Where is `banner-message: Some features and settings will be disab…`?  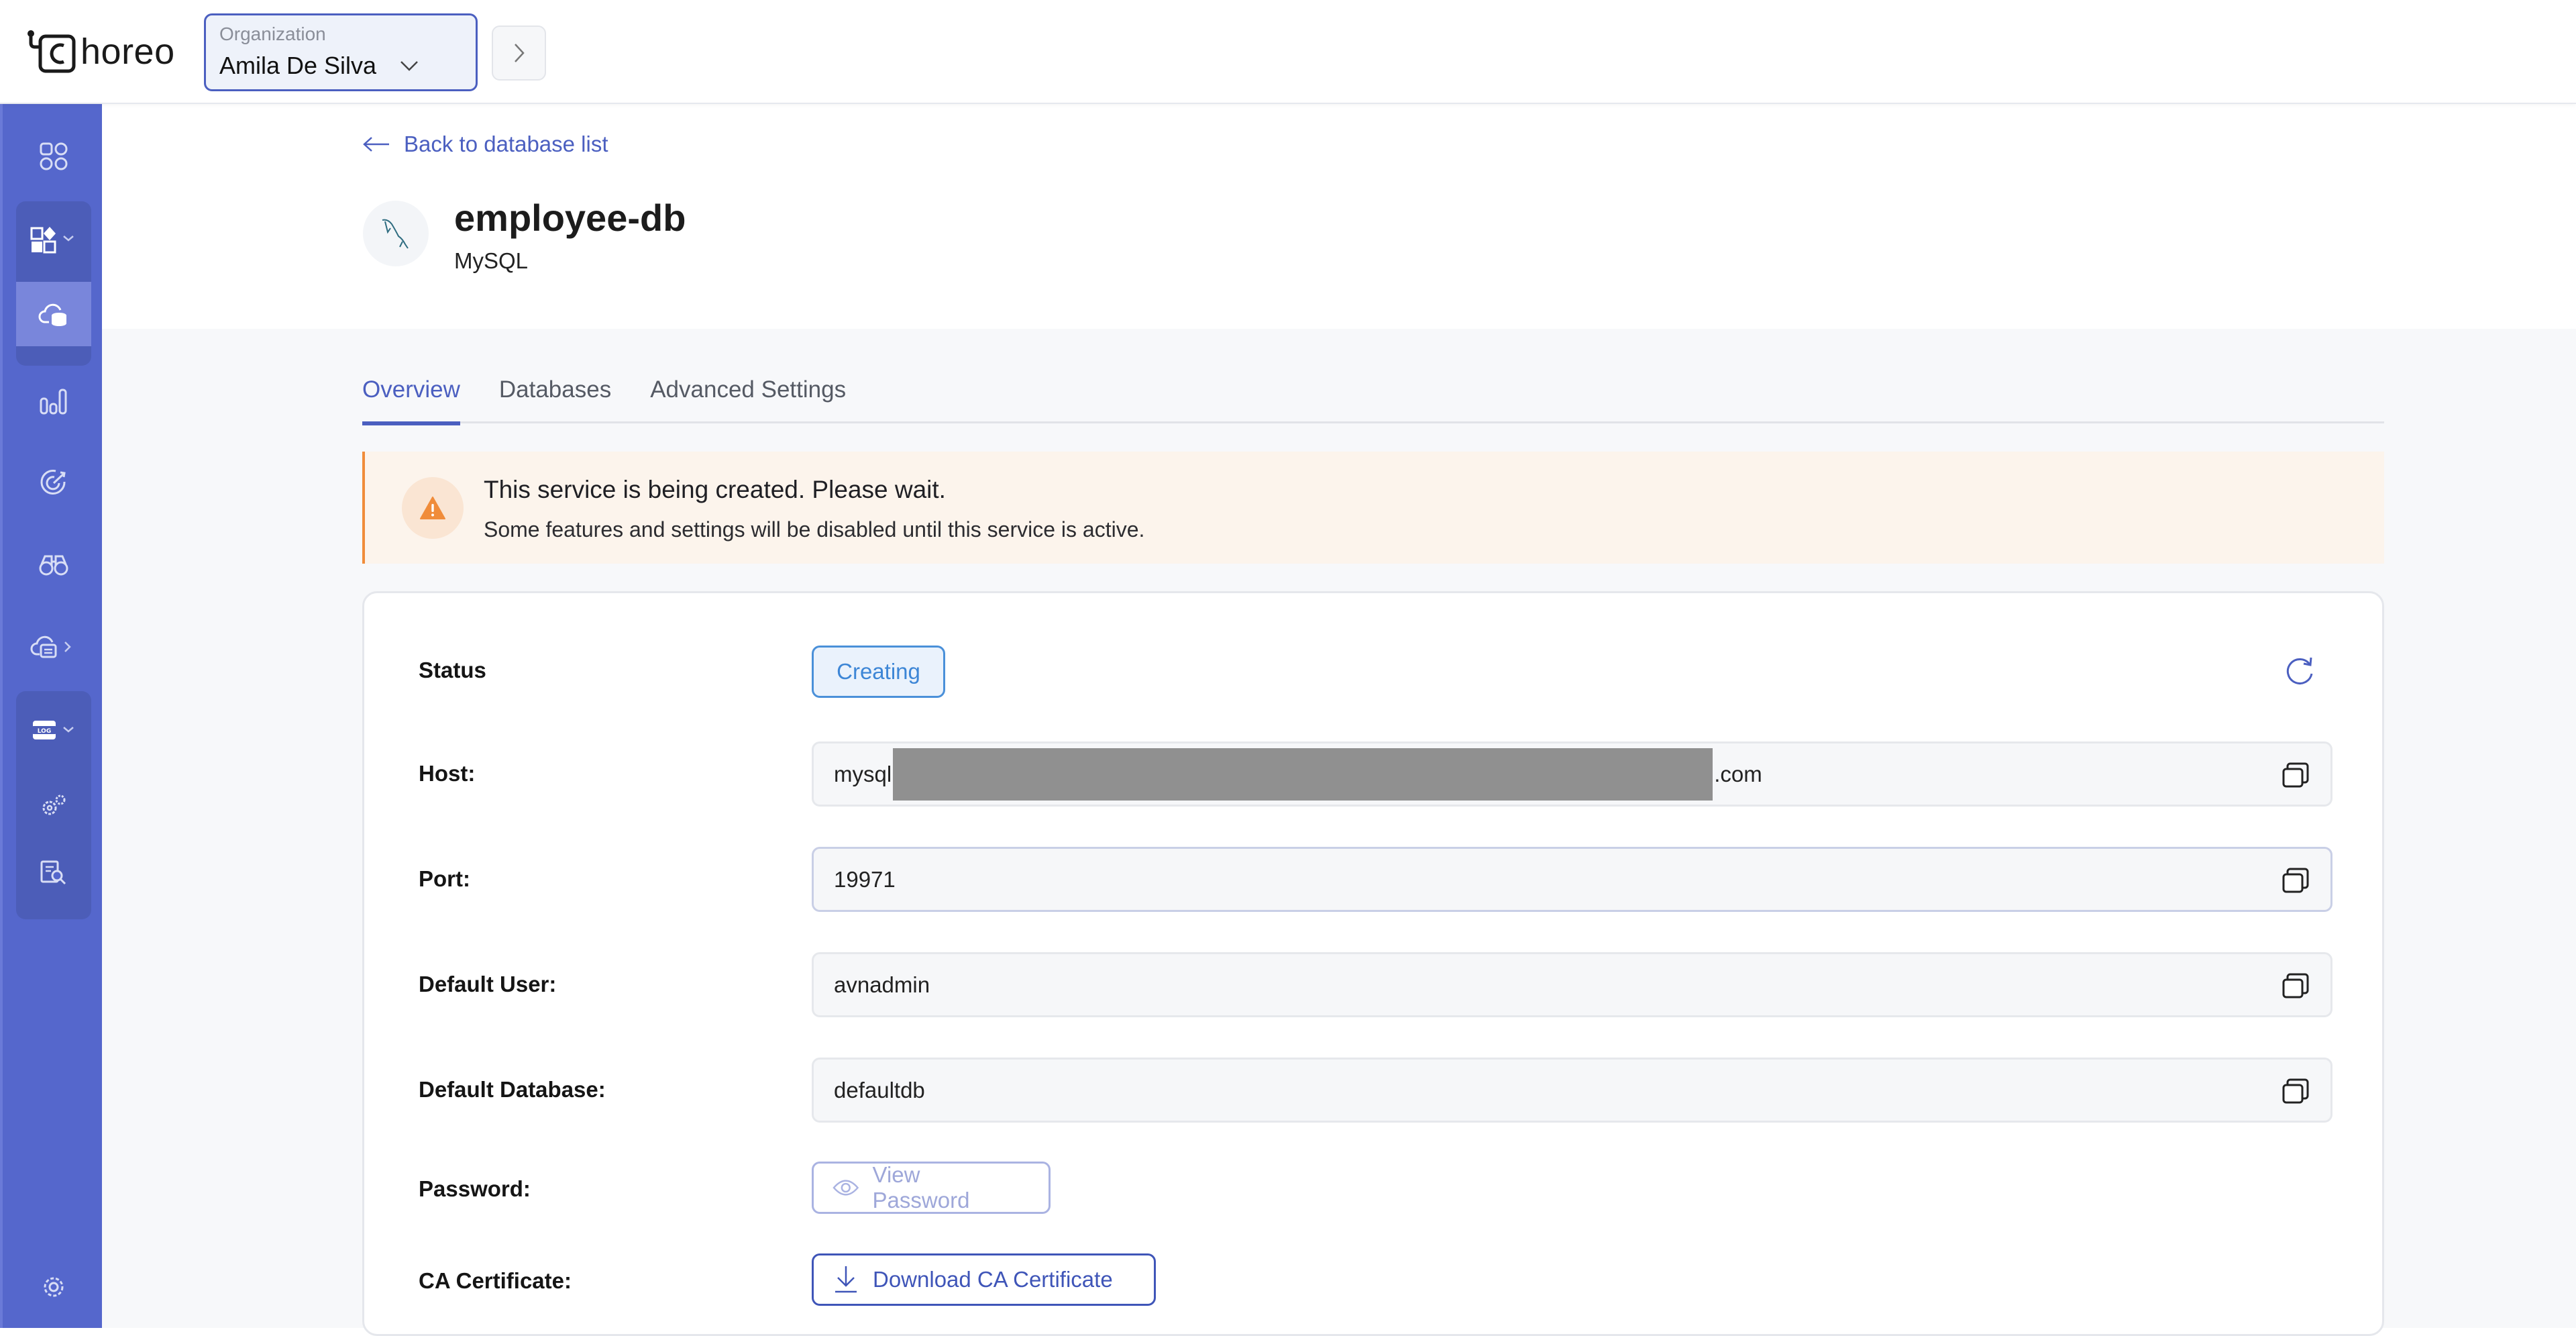 banner-message: Some features and settings will be disab… is located at coordinates (814, 529).